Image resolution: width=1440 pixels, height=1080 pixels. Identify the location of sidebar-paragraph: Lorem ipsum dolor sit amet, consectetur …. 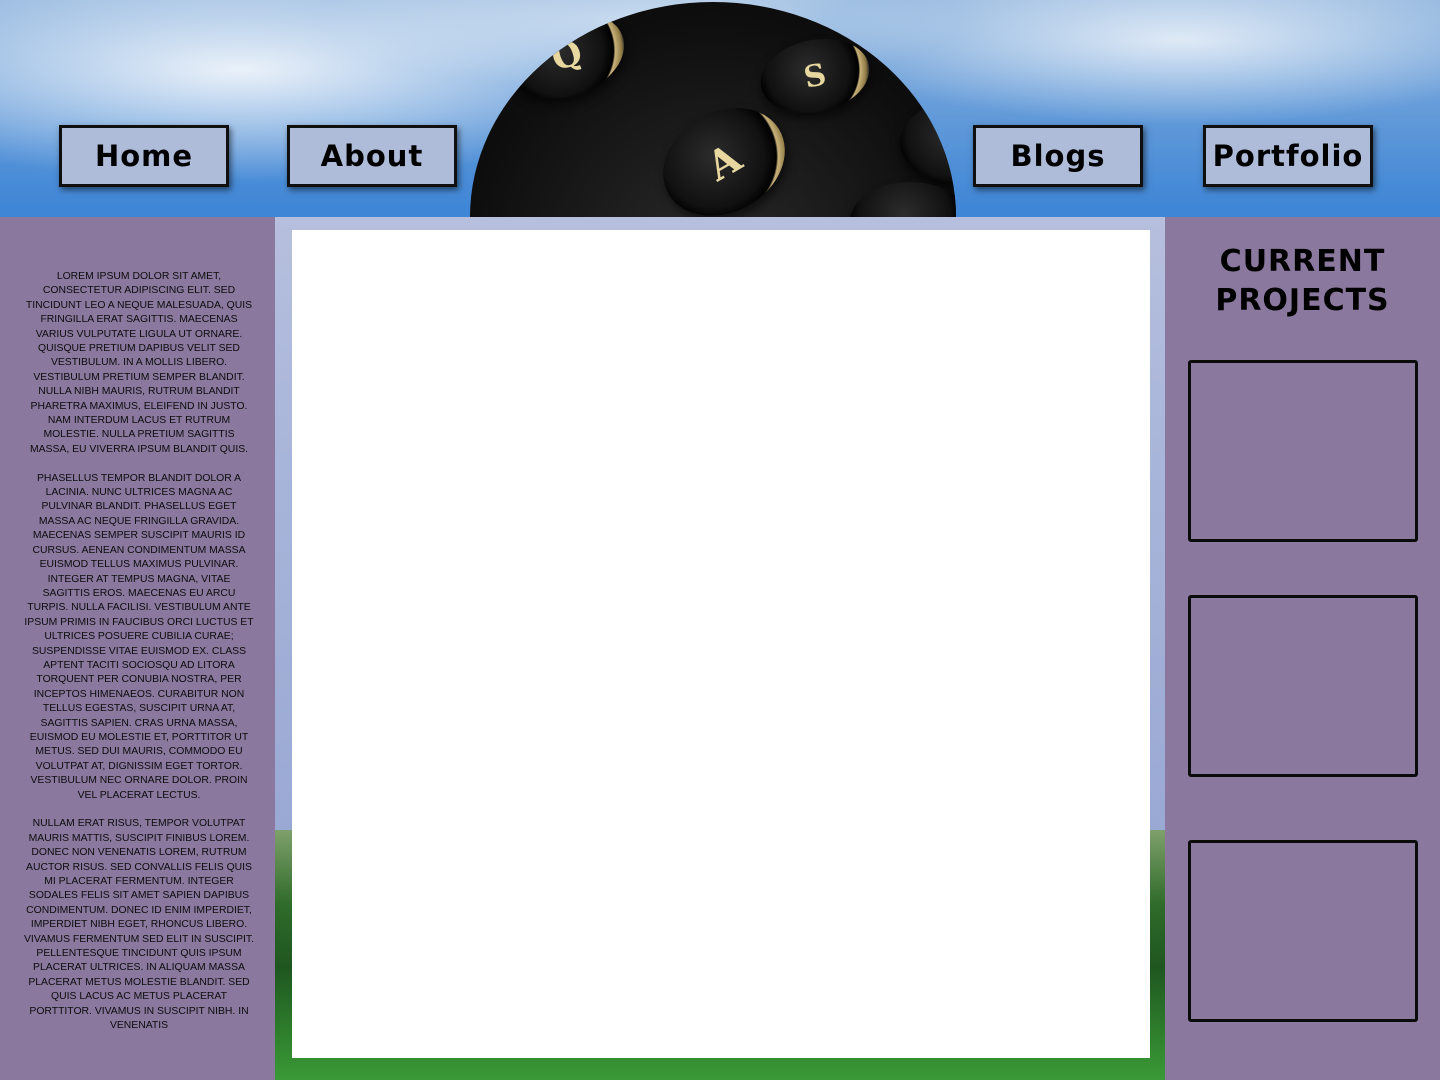
(139, 363).